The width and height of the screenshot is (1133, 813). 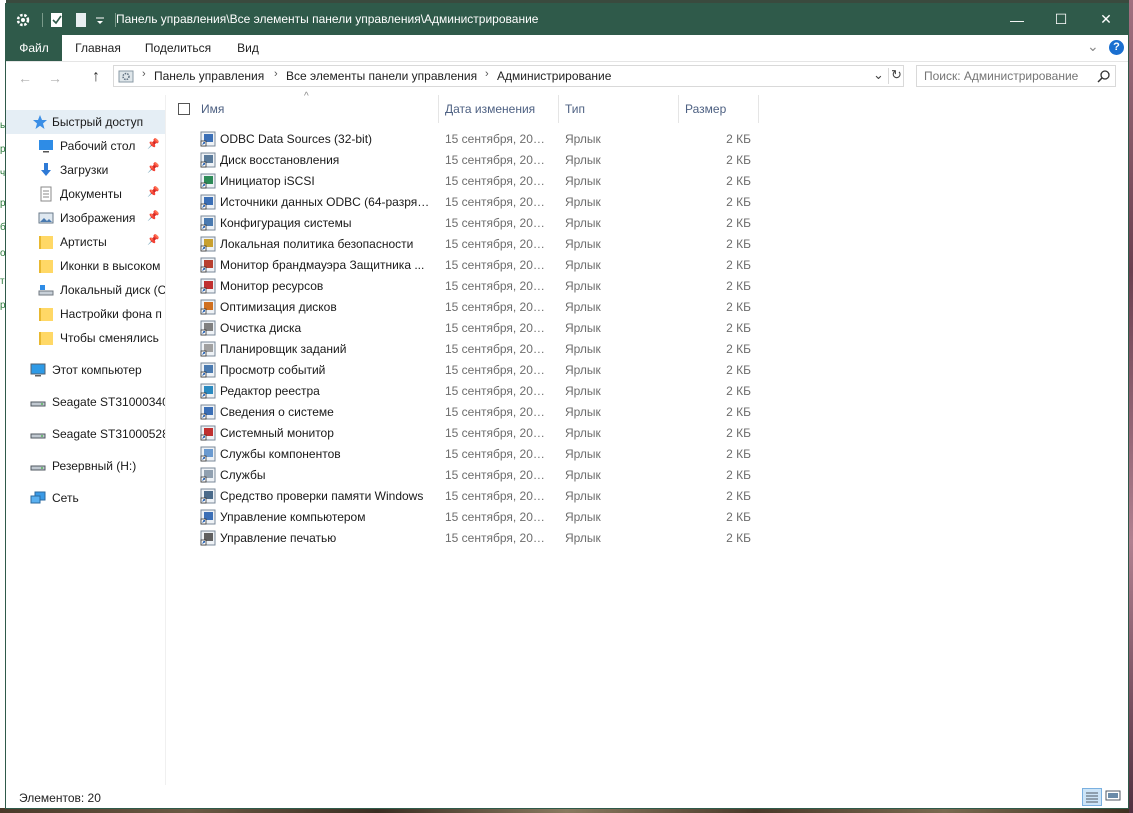 What do you see at coordinates (126, 76) in the screenshot?
I see `control-panel-icon` at bounding box center [126, 76].